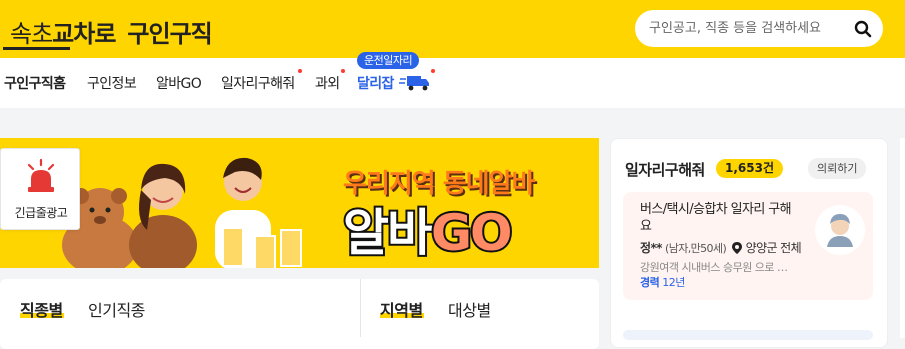  What do you see at coordinates (327, 83) in the screenshot?
I see `nav-item-tutoring: 과외` at bounding box center [327, 83].